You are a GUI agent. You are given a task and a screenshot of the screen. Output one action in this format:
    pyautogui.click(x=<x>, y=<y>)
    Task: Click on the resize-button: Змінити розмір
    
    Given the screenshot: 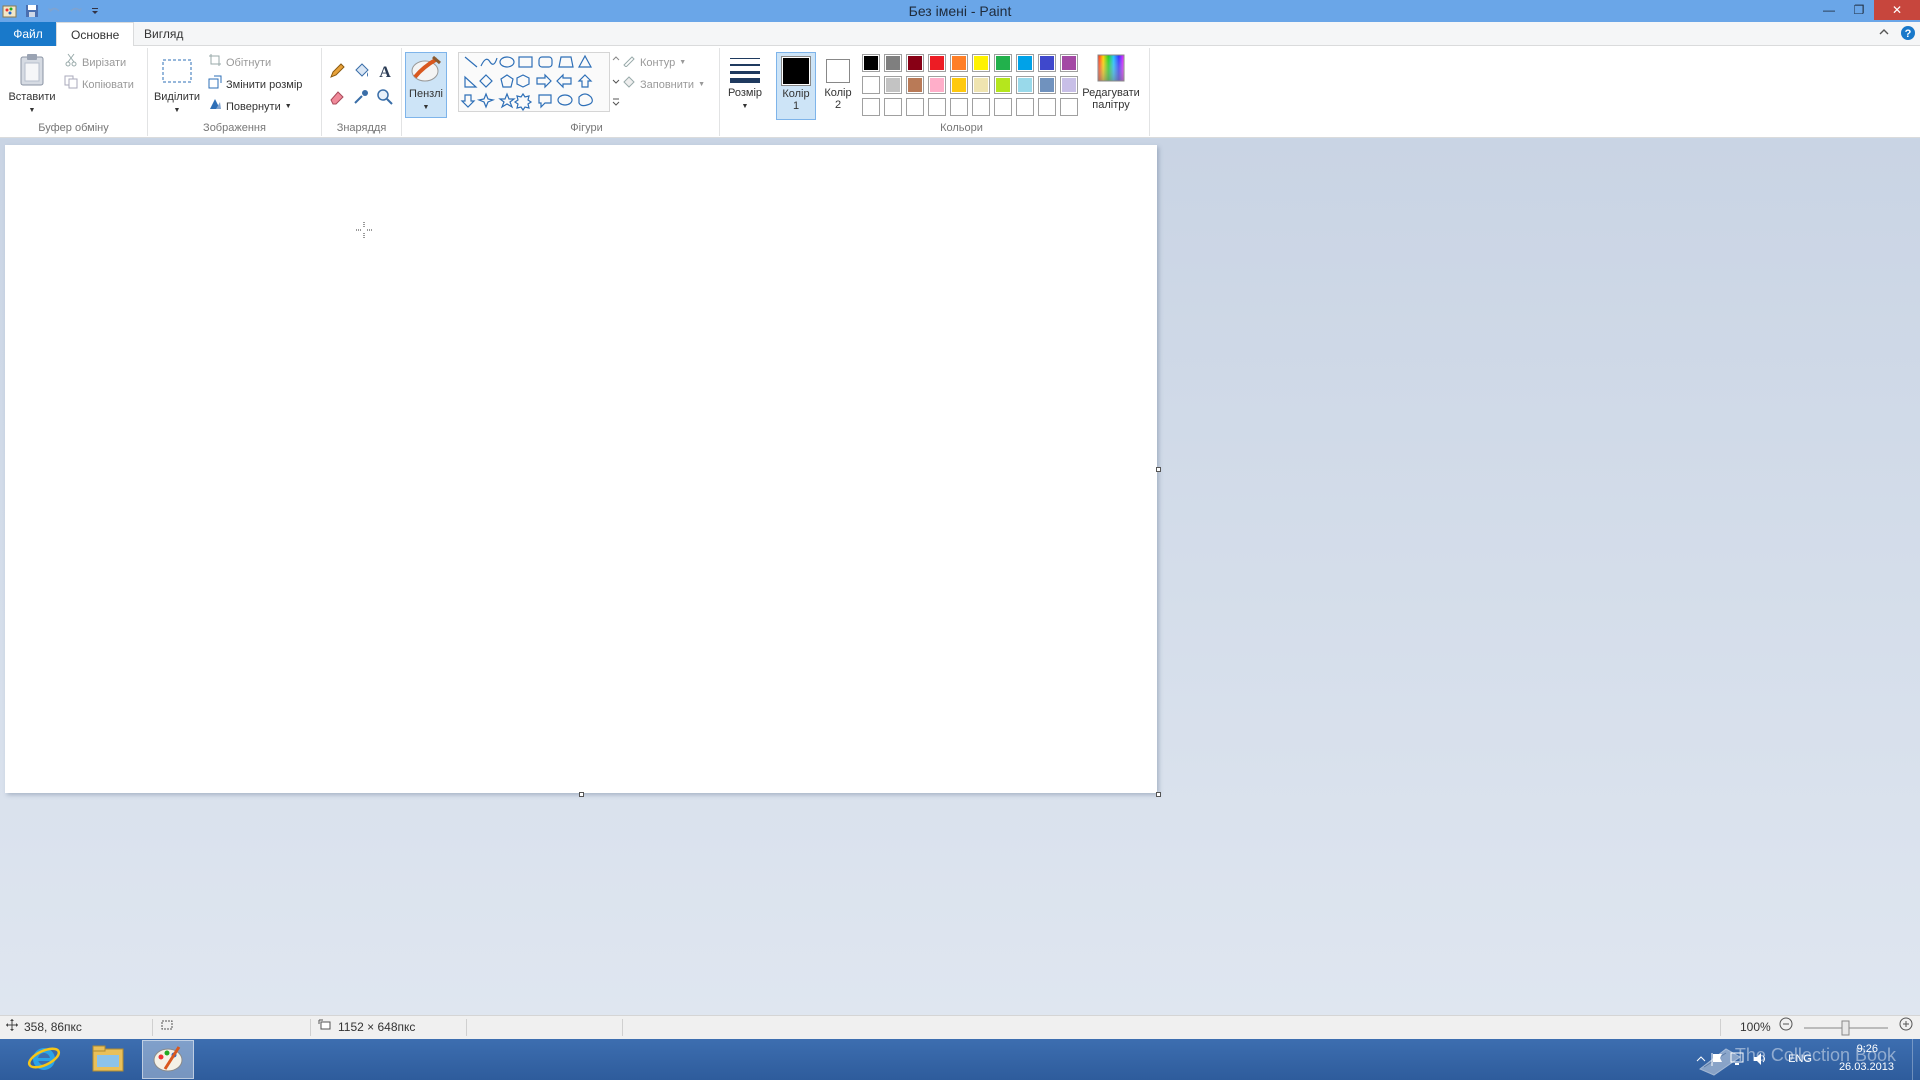 What is the action you would take?
    pyautogui.click(x=255, y=85)
    